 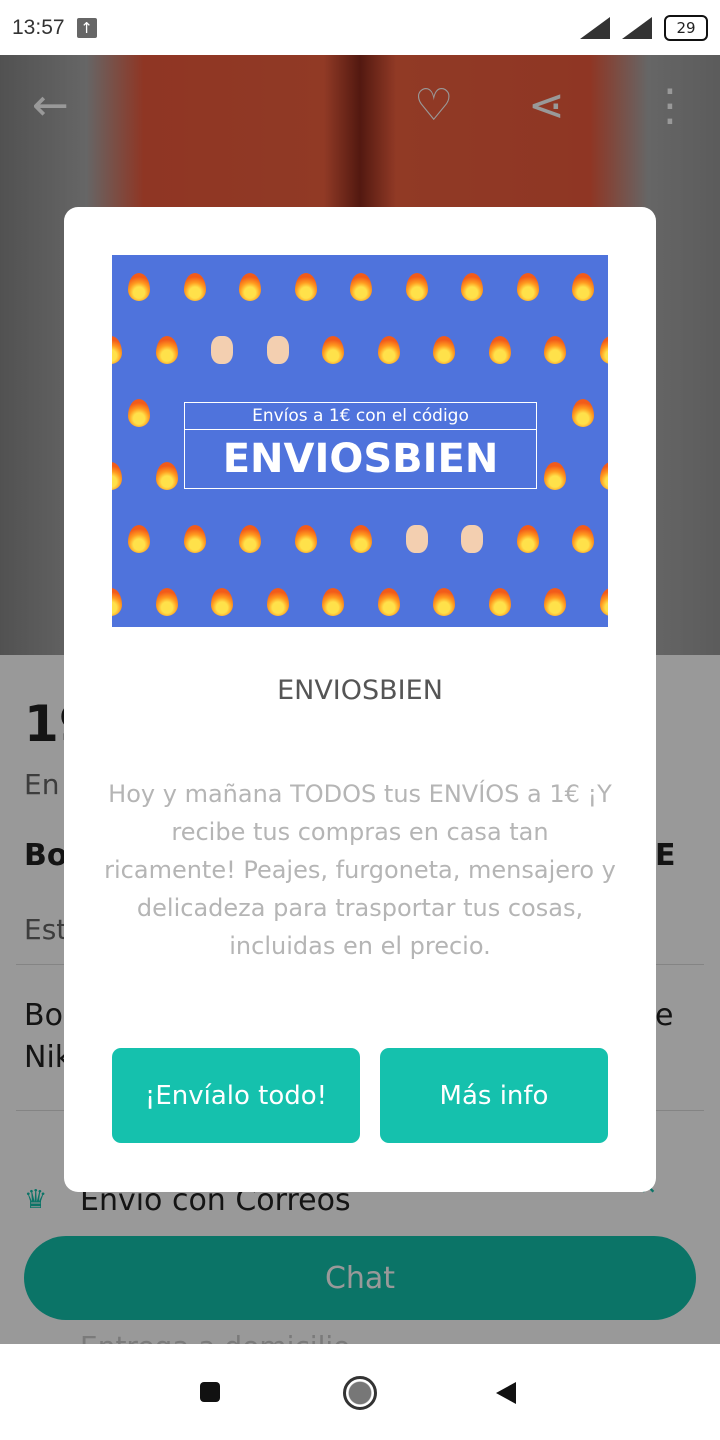 I want to click on battery-icon: 29, so click(x=686, y=27).